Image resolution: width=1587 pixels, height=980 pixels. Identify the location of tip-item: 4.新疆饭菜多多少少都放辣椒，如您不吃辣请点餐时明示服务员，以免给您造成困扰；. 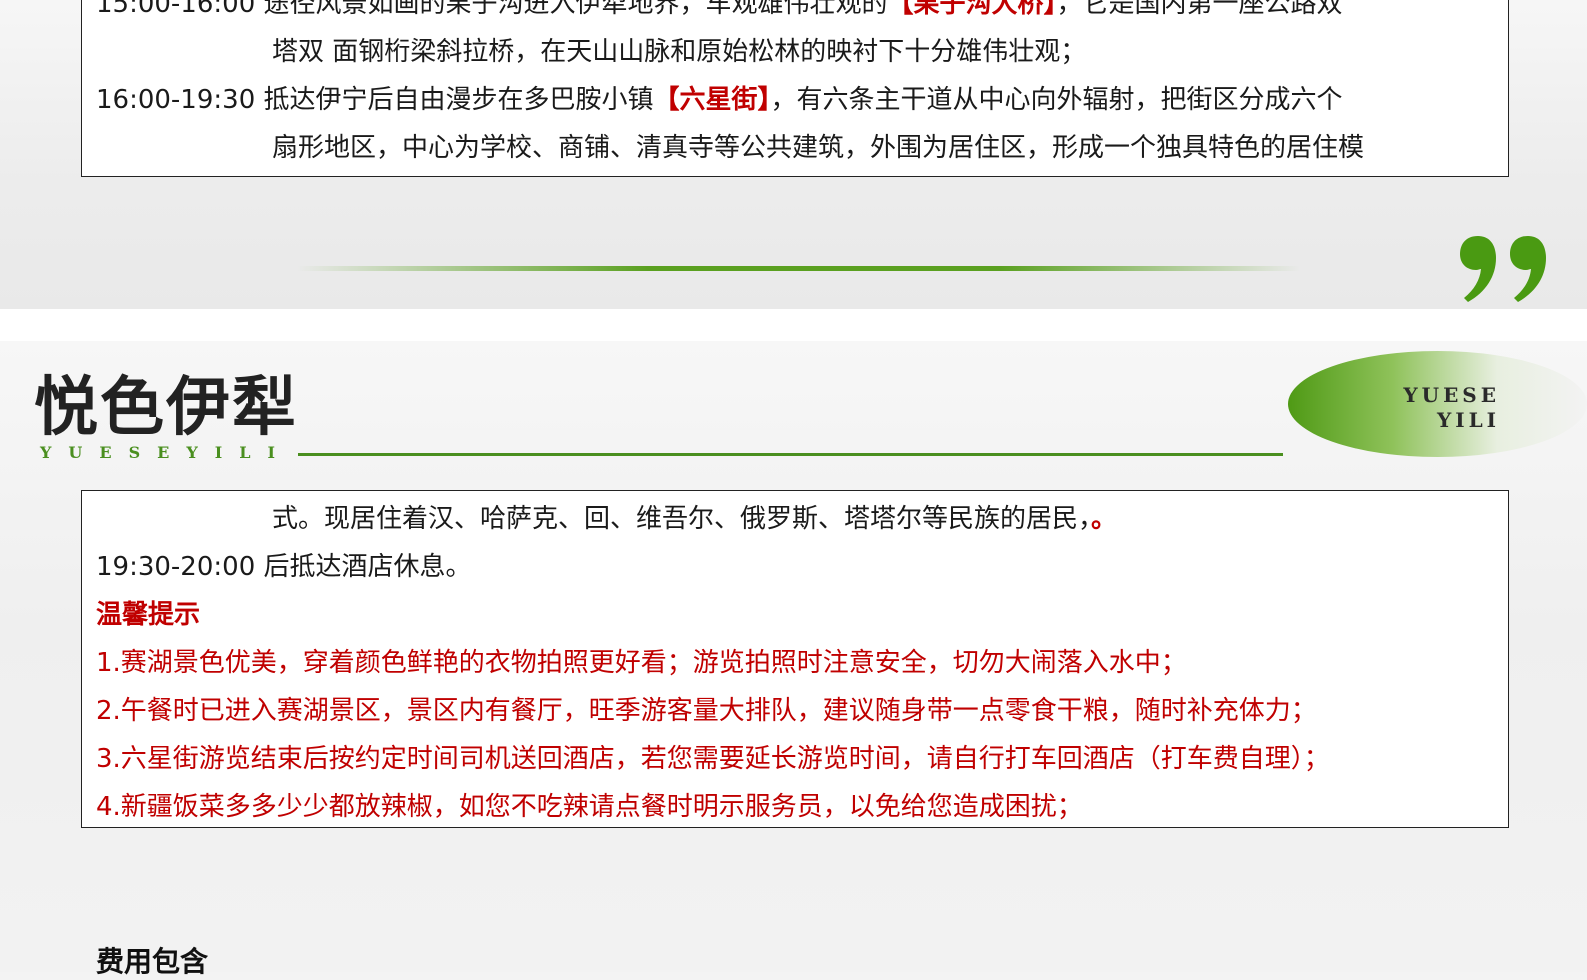
(589, 807).